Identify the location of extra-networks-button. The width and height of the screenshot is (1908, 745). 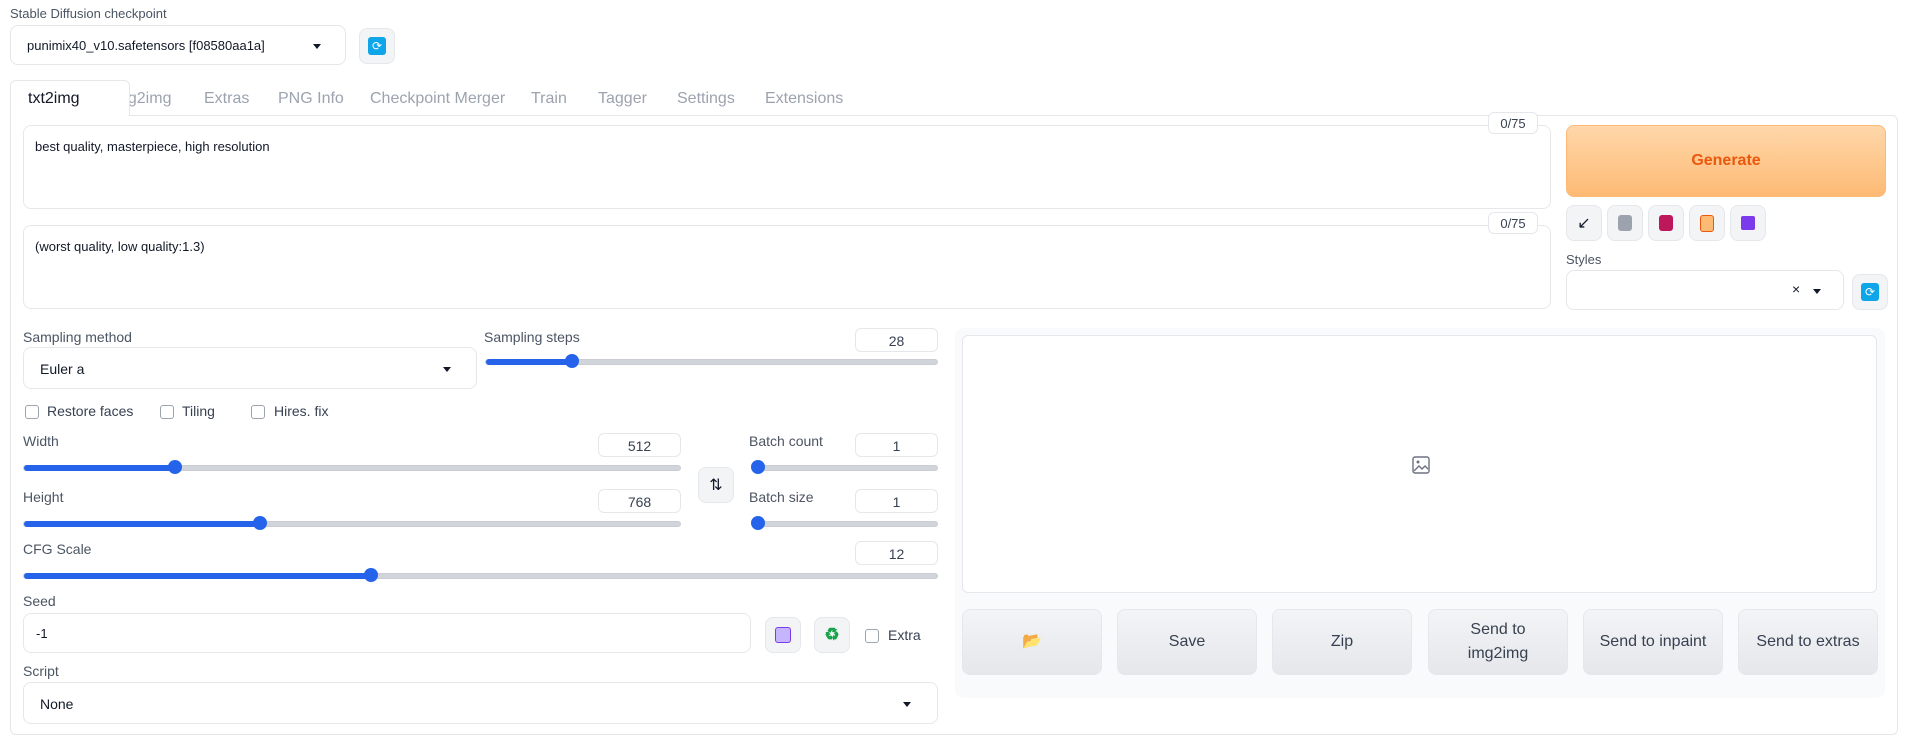
(1666, 223).